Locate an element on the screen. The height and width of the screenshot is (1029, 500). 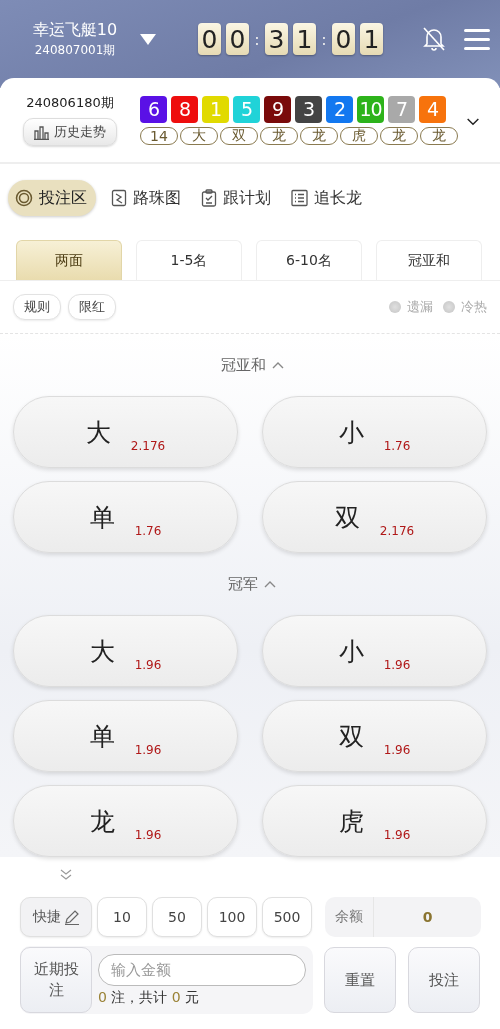
menu-icon is located at coordinates (477, 39).